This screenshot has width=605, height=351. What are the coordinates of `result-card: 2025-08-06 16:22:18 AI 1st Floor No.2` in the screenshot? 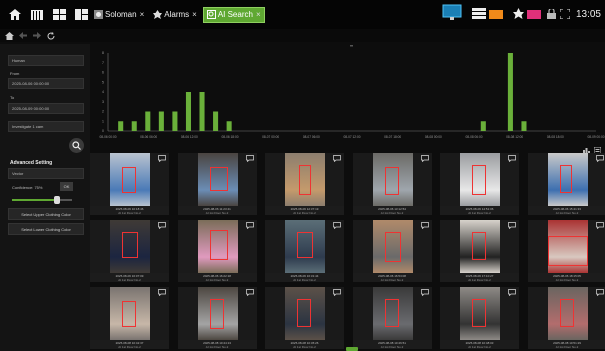 It's located at (217, 251).